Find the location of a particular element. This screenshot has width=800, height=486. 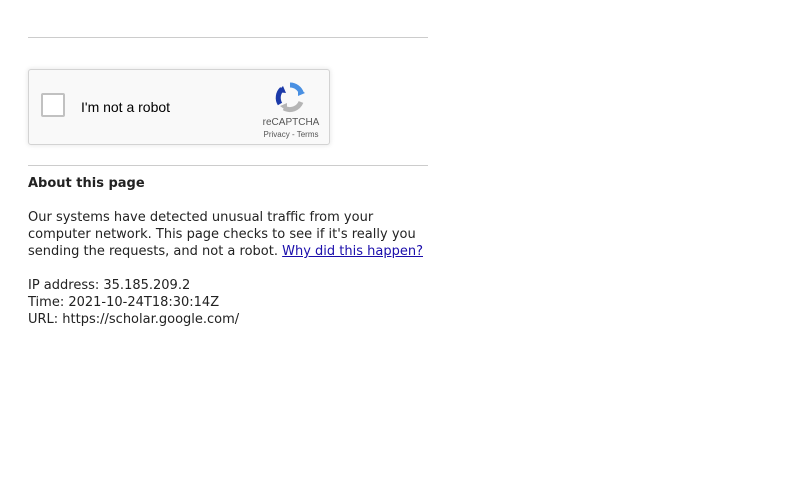

about-heading: About this page is located at coordinates (86, 183).